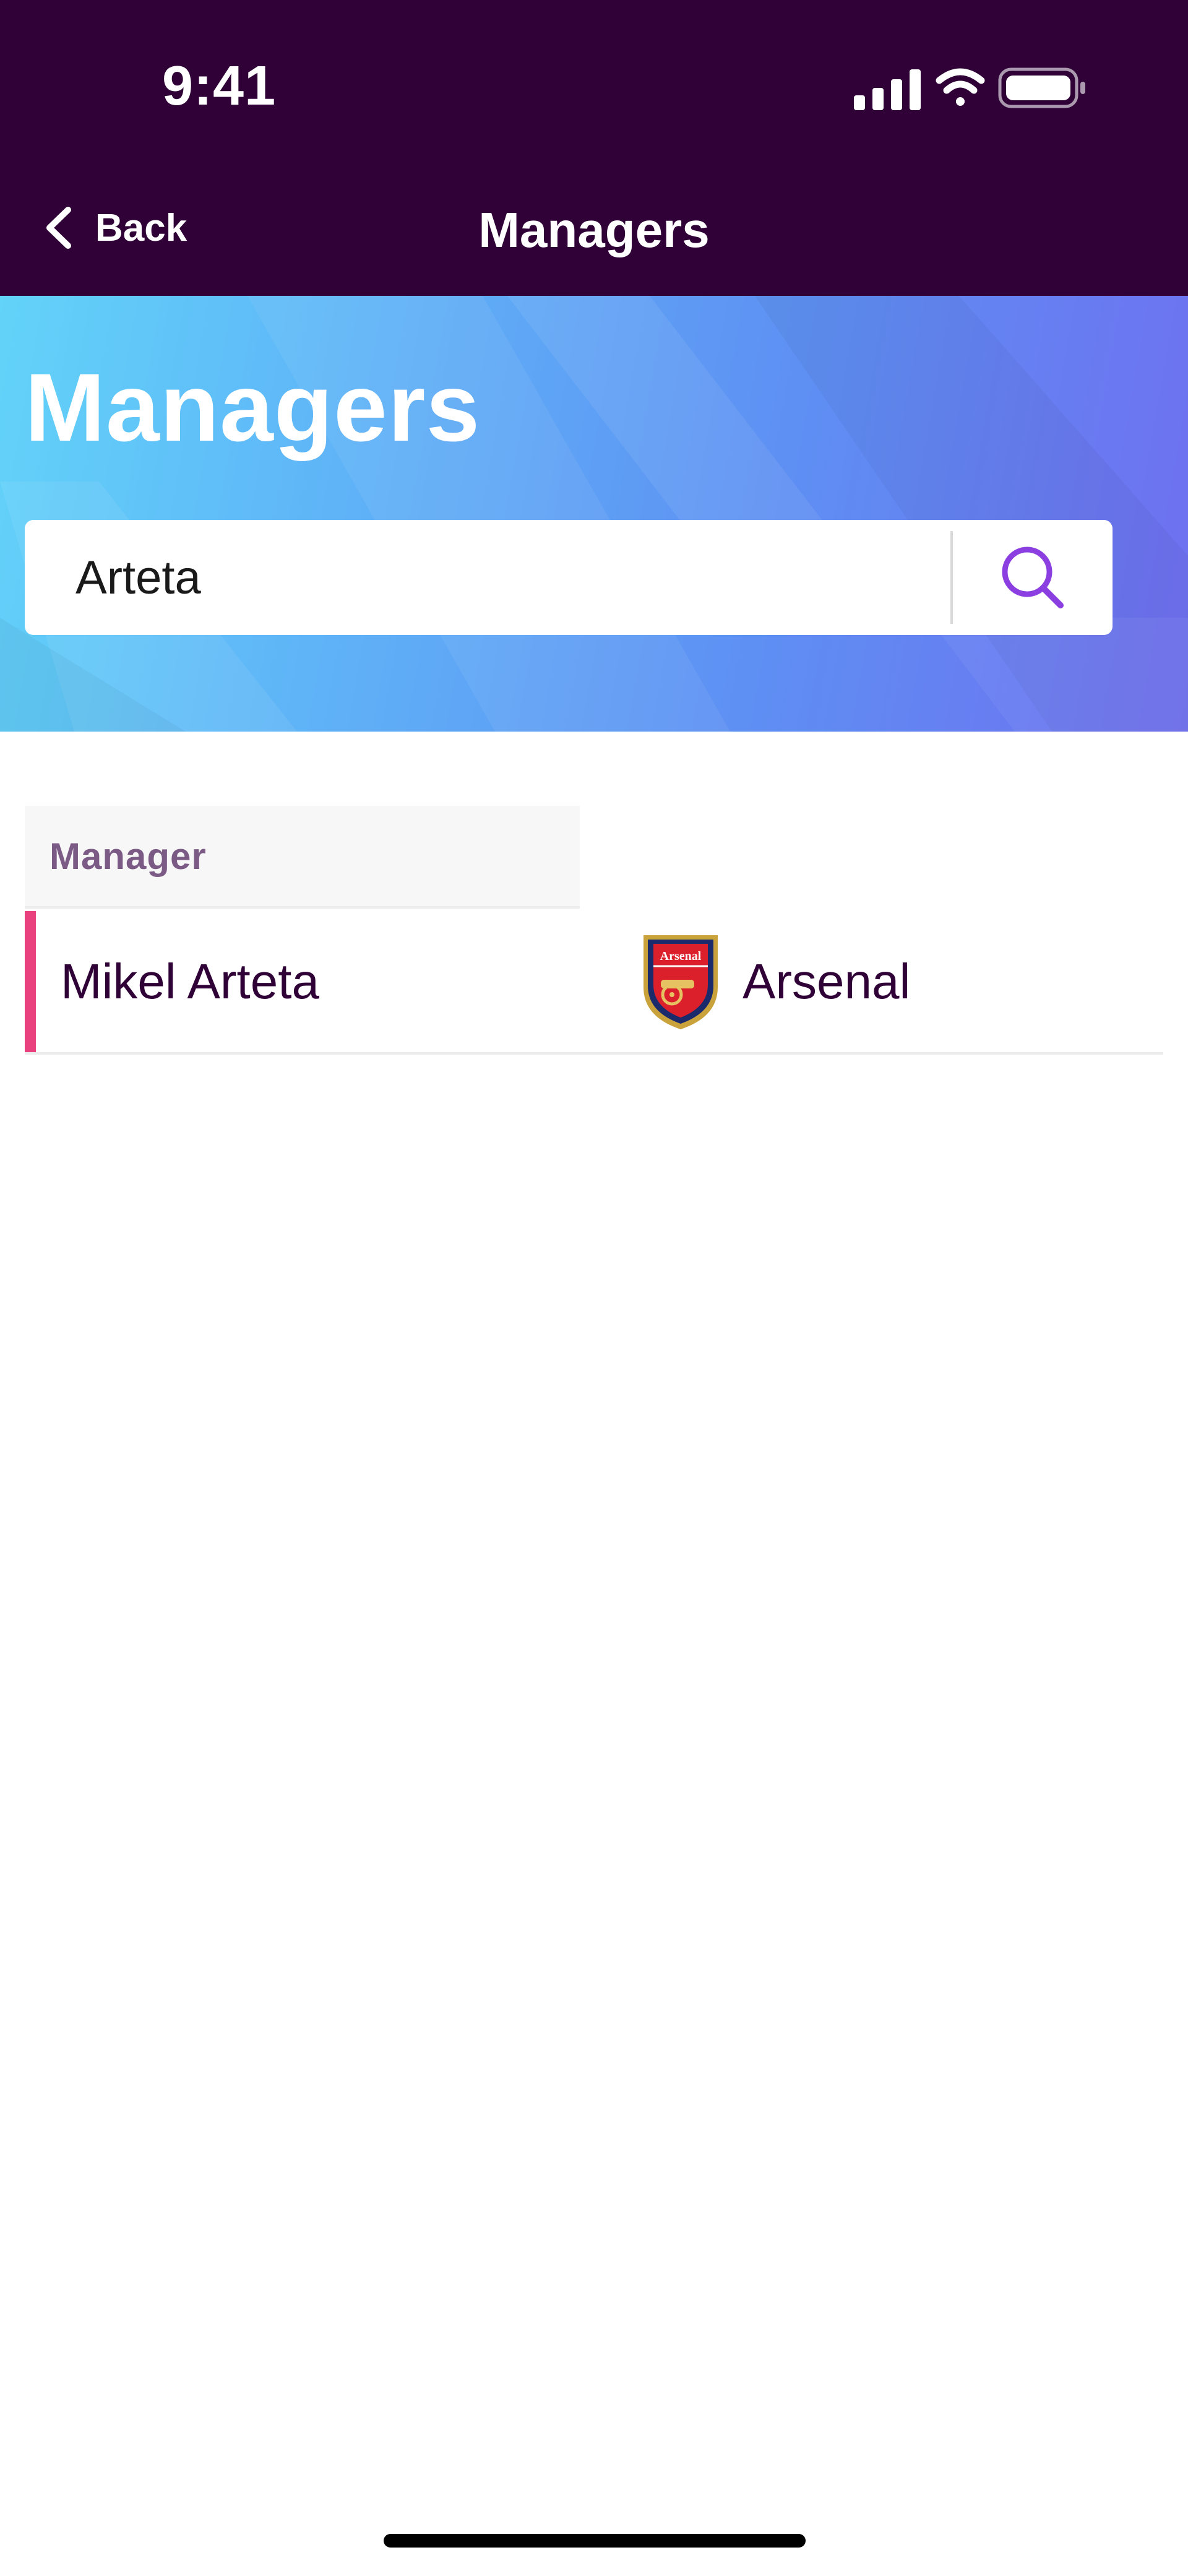  What do you see at coordinates (253, 408) in the screenshot?
I see `page-title: Managers` at bounding box center [253, 408].